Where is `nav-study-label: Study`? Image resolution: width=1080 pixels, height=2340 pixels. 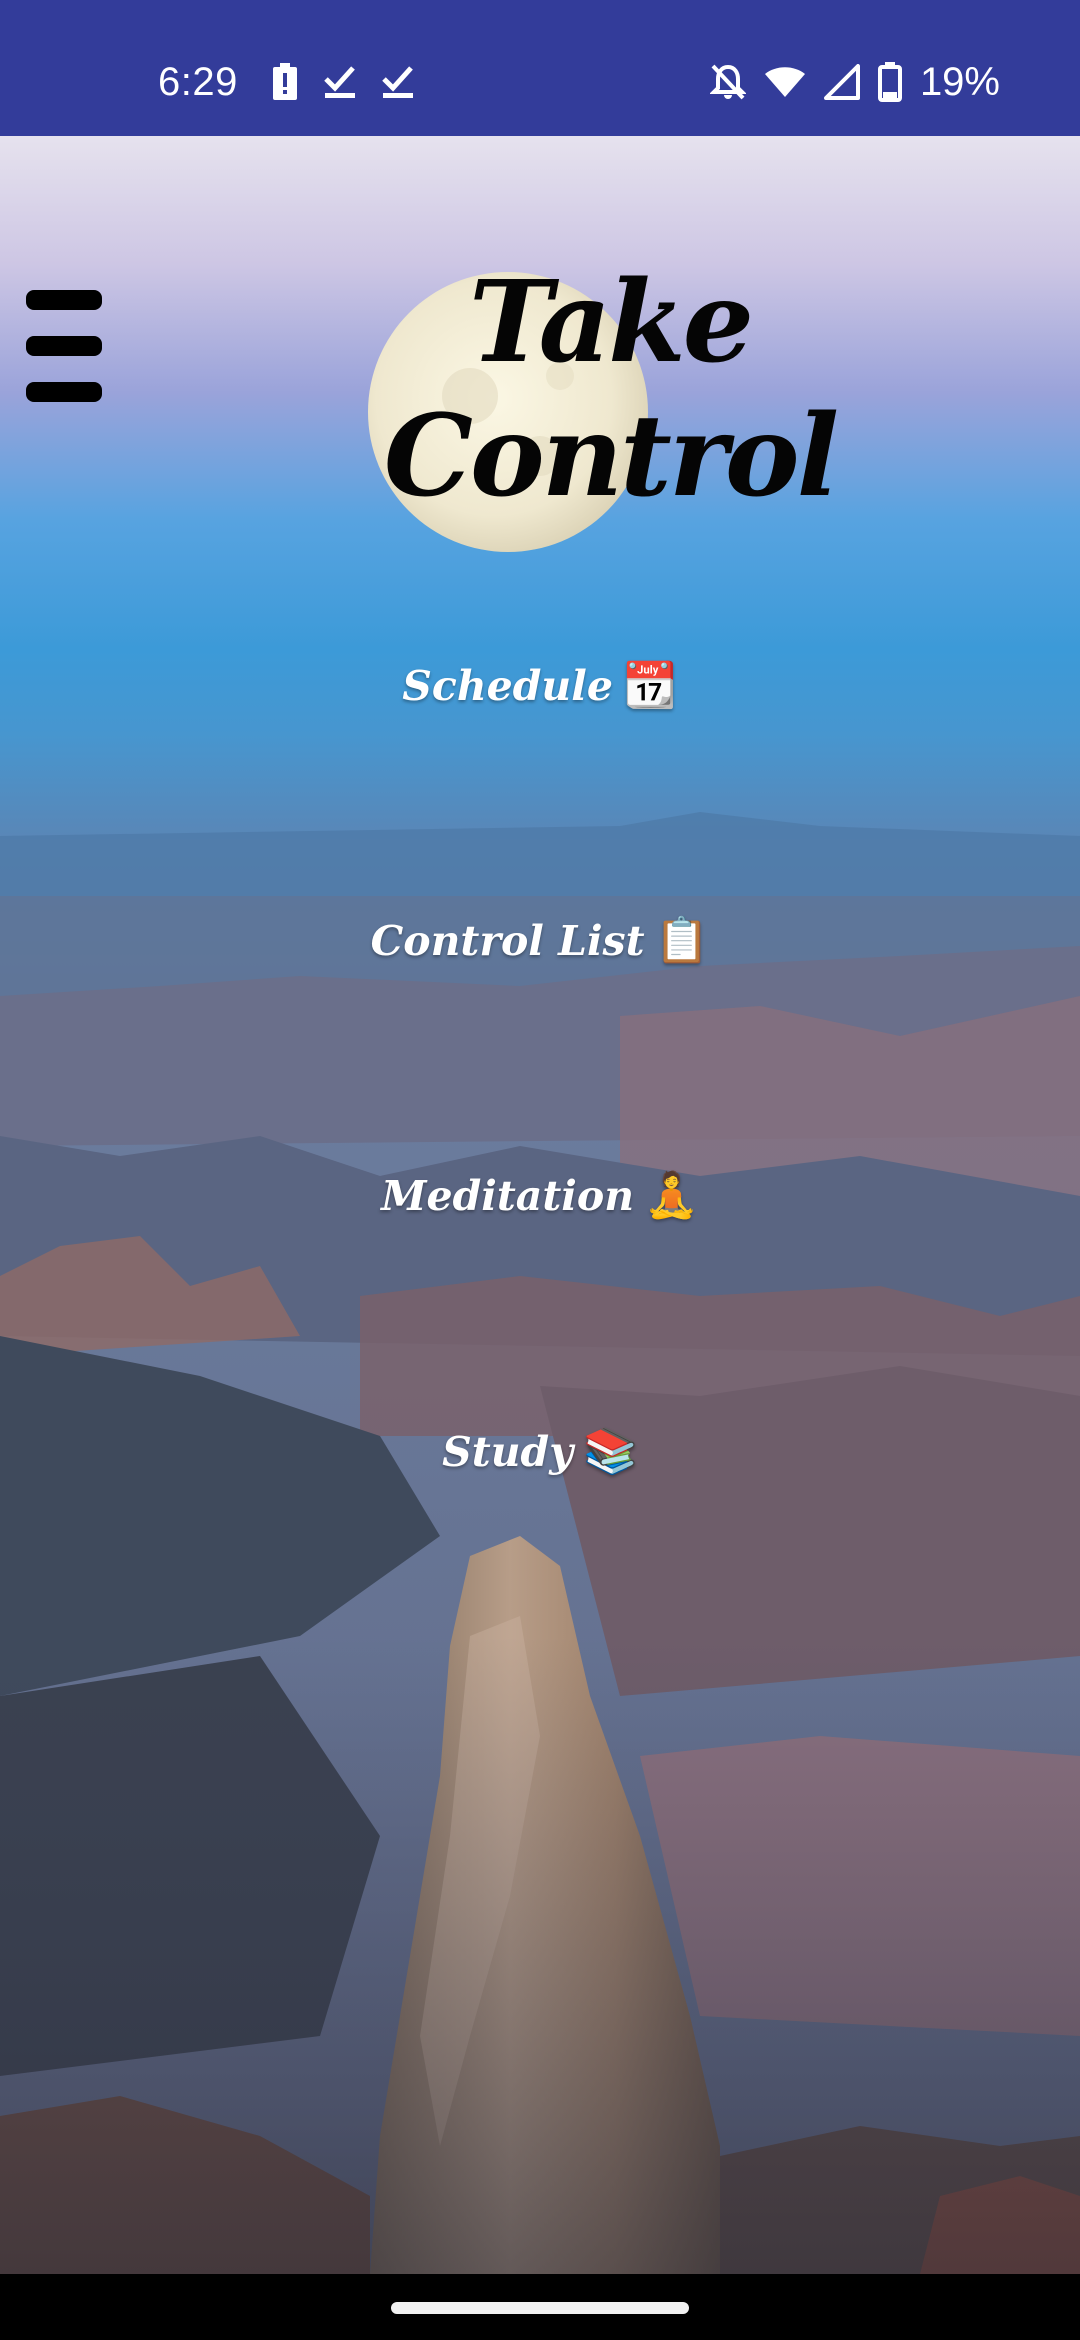
nav-study-label: Study is located at coordinates (508, 1452).